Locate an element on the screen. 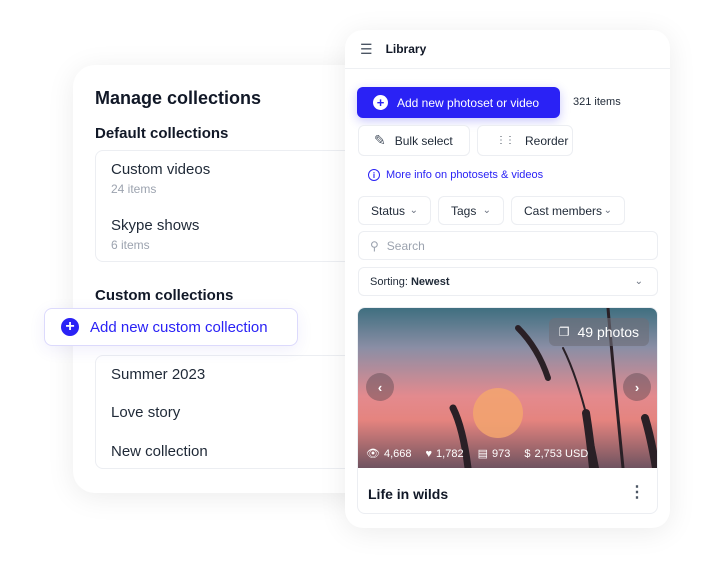 The width and height of the screenshot is (703, 566). library-title: Library is located at coordinates (406, 49).